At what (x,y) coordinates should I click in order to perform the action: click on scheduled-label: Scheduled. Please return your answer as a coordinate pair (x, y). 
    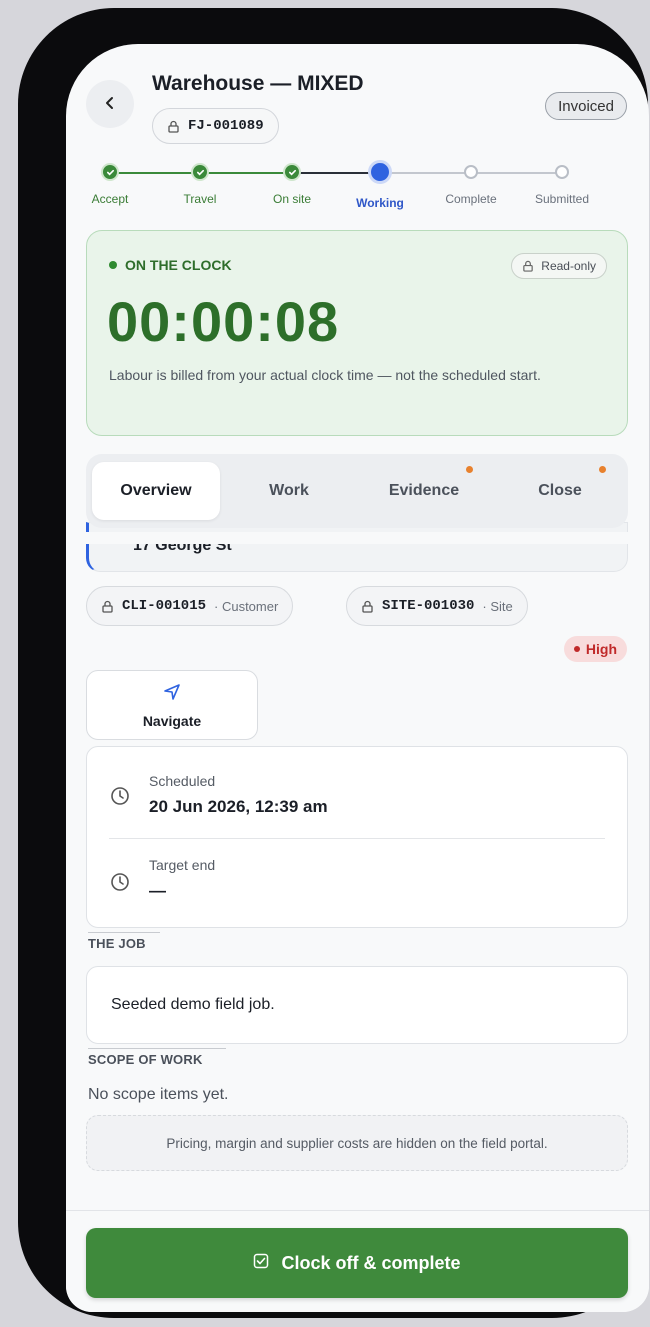
    Looking at the image, I should click on (182, 781).